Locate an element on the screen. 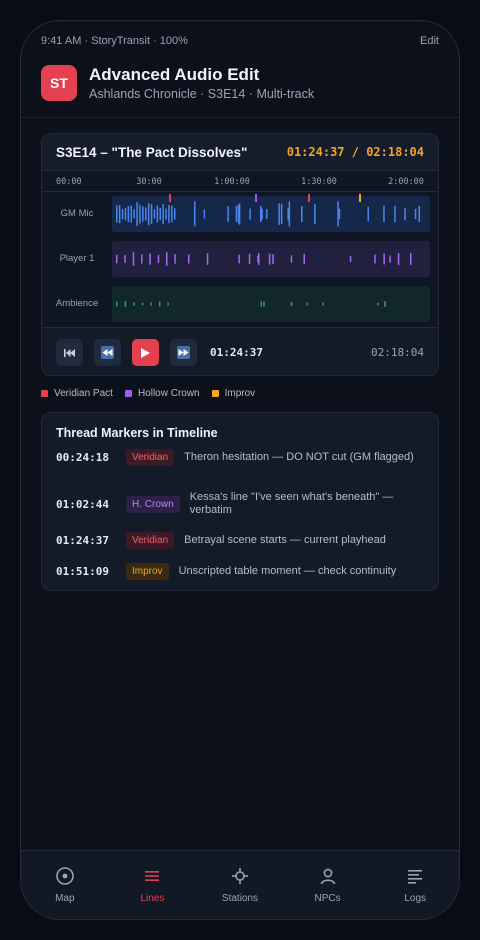 This screenshot has height=940, width=480. track-label: Player 1 is located at coordinates (77, 258).